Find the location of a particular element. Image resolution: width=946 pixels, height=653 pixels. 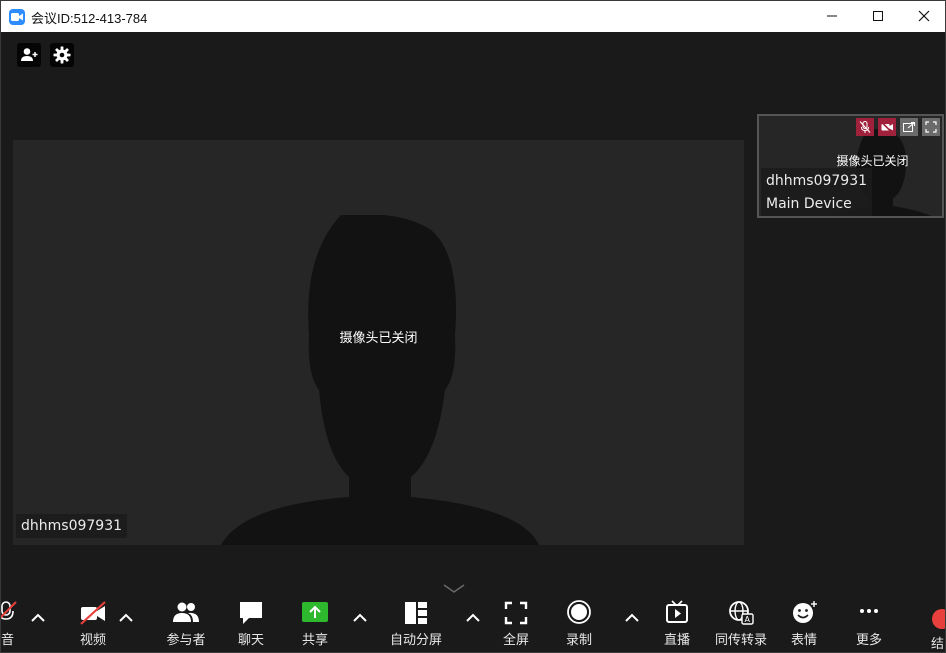

chat-button: 聊天 is located at coordinates (251, 623).